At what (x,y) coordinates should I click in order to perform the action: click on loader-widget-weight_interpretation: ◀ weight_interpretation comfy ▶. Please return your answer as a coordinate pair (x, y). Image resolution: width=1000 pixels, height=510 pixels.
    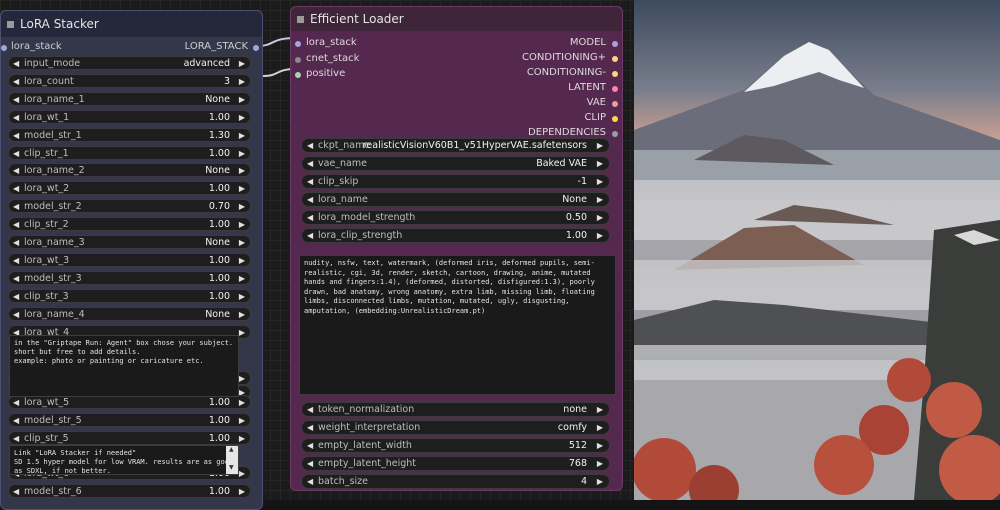
    Looking at the image, I should click on (455, 427).